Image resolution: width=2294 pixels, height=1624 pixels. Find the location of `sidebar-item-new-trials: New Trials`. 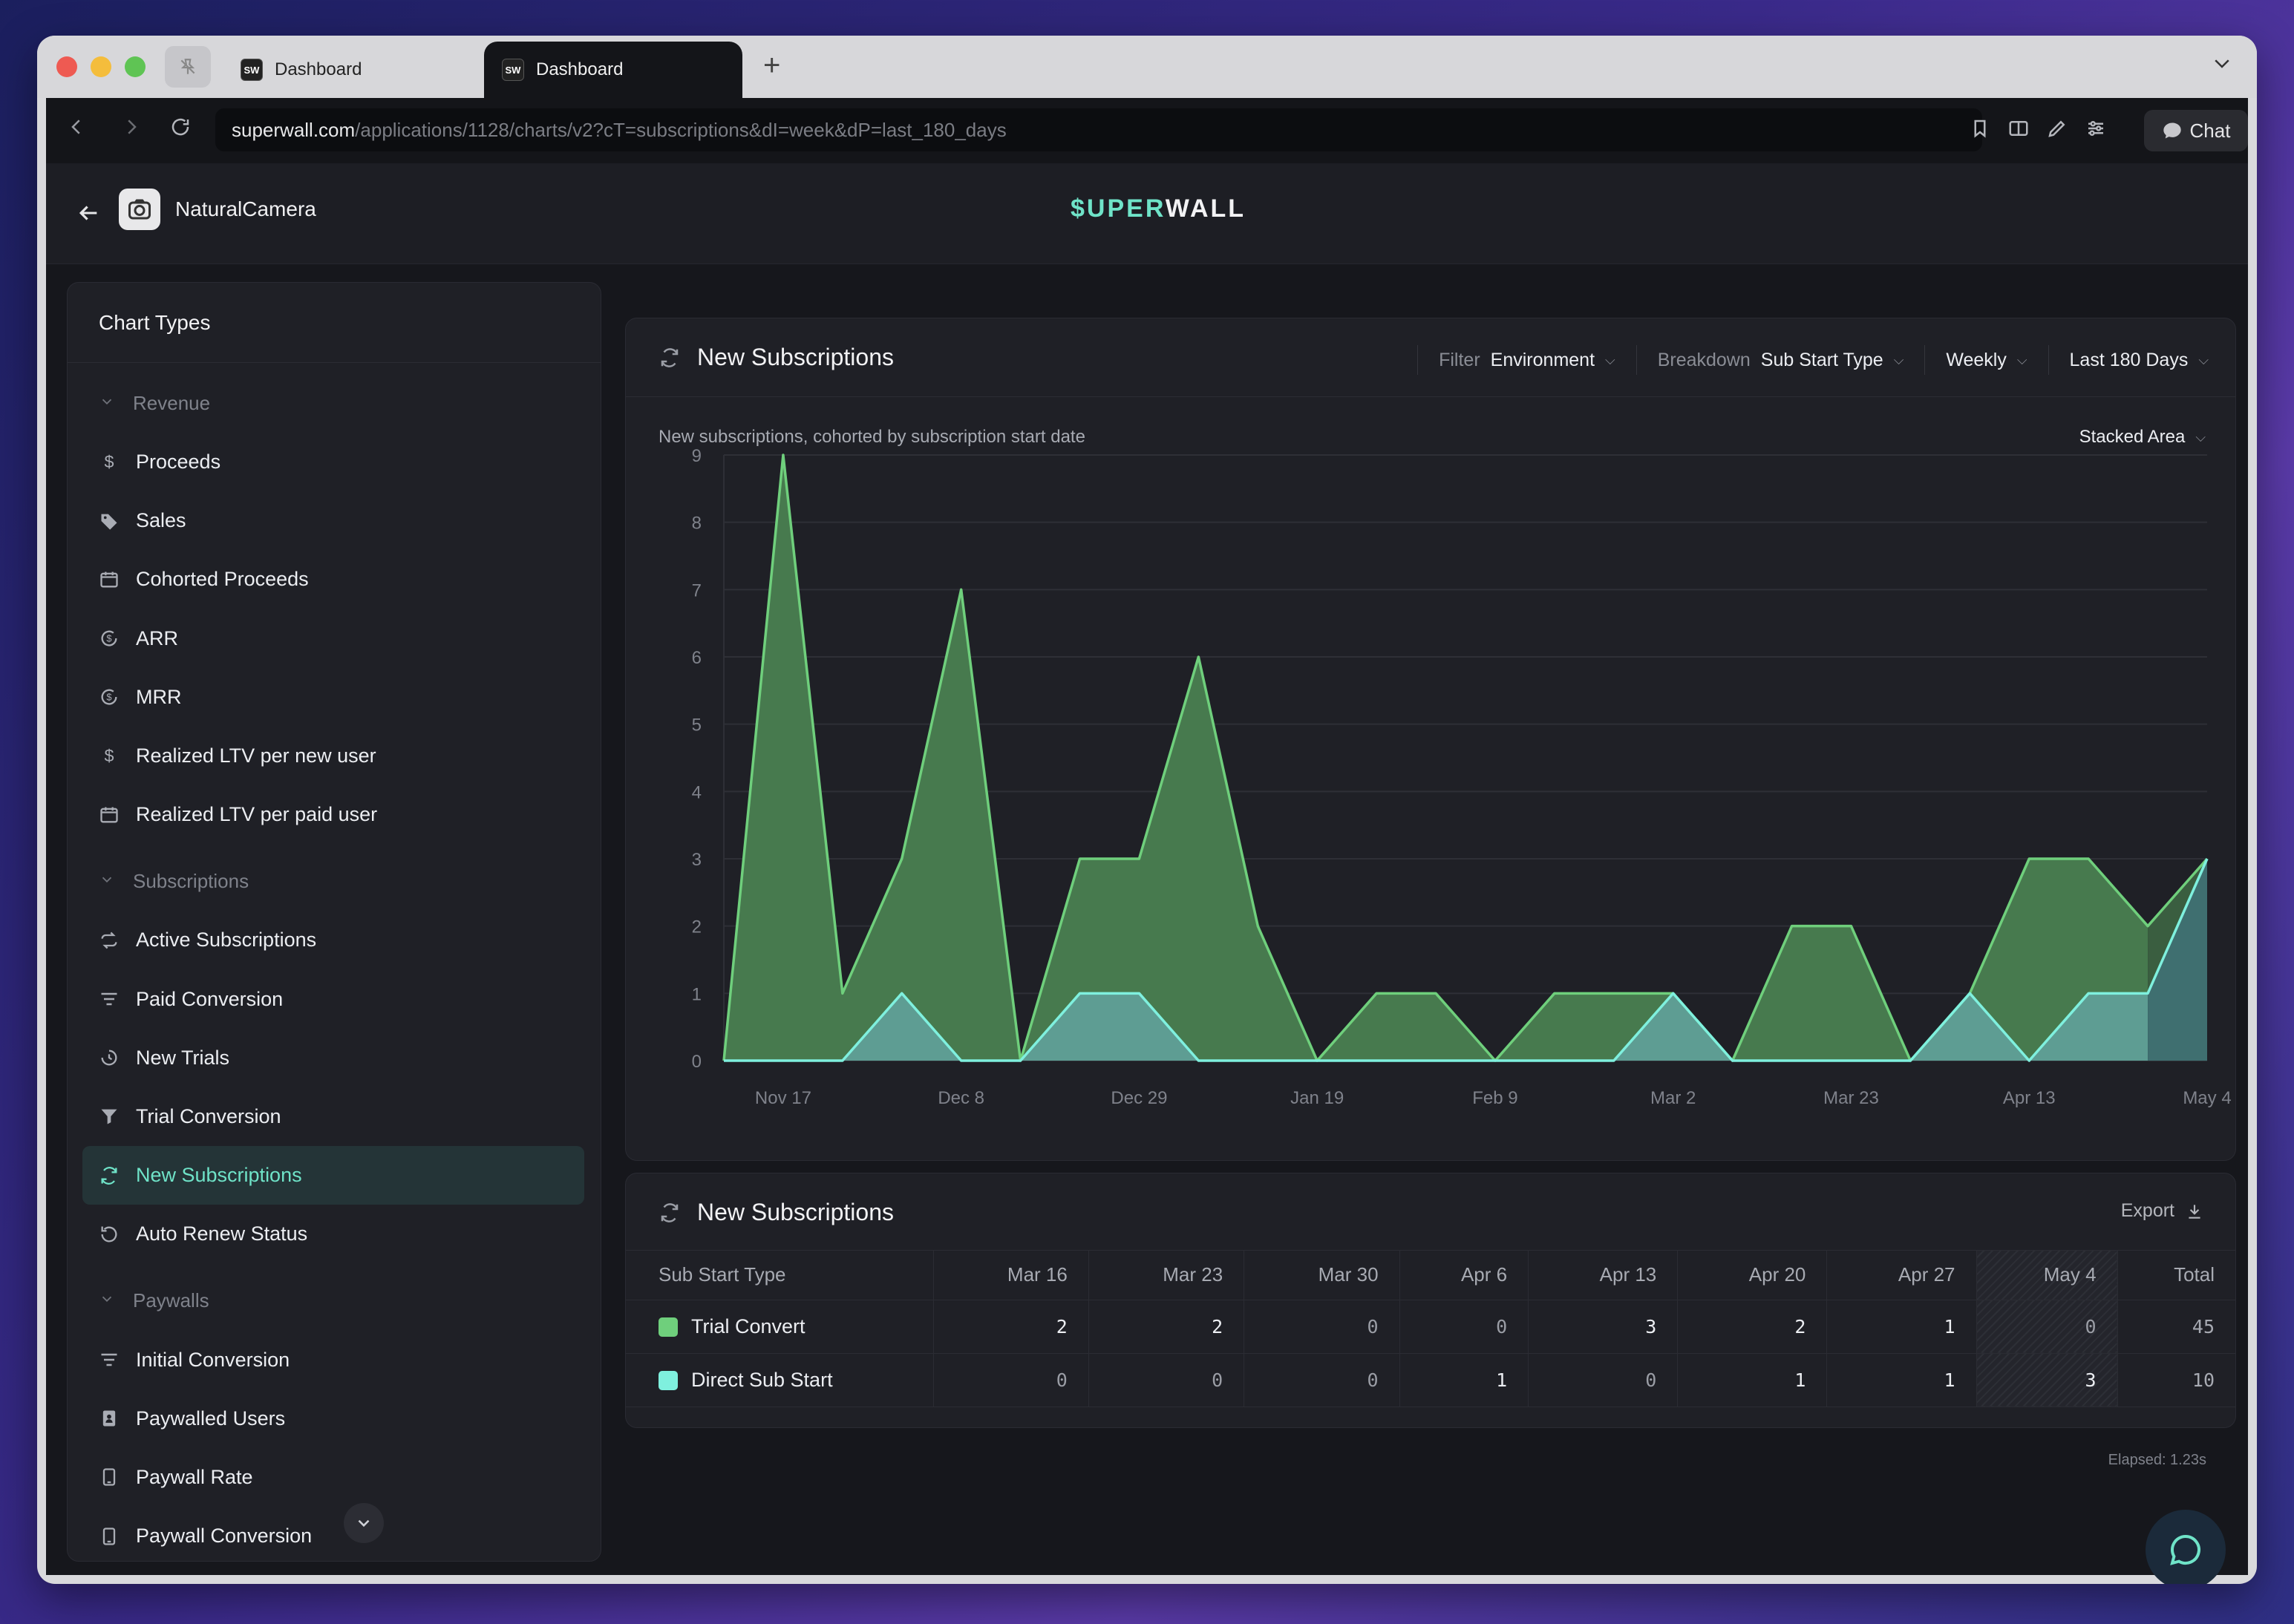

sidebar-item-new-trials: New Trials is located at coordinates (326, 1058).